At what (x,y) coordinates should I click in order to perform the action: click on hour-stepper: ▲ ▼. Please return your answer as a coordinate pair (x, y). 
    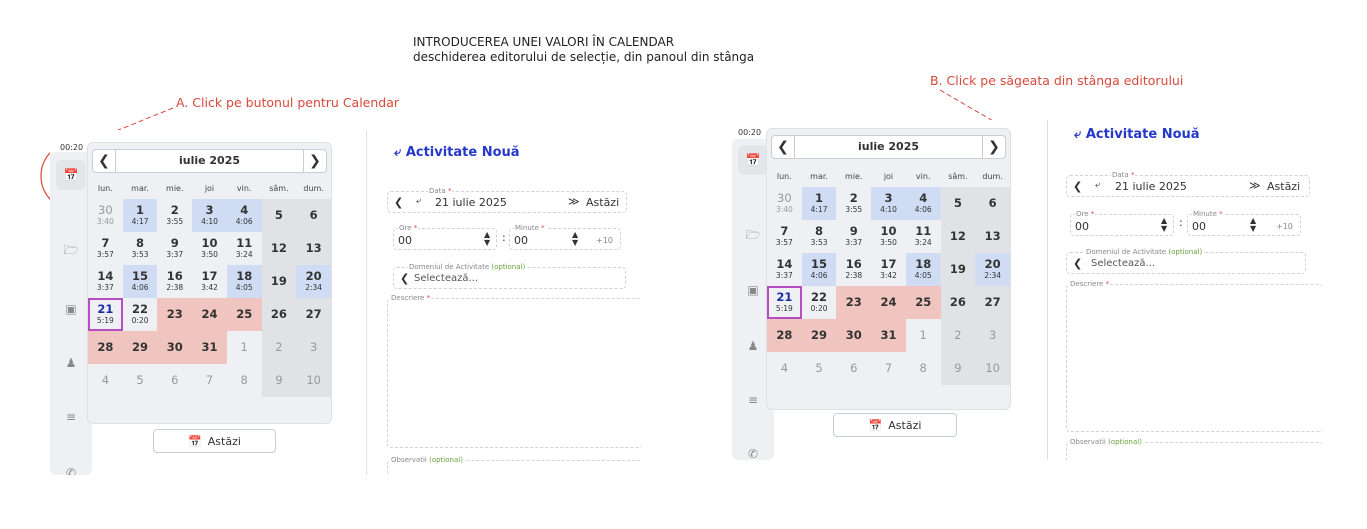
    Looking at the image, I should click on (487, 239).